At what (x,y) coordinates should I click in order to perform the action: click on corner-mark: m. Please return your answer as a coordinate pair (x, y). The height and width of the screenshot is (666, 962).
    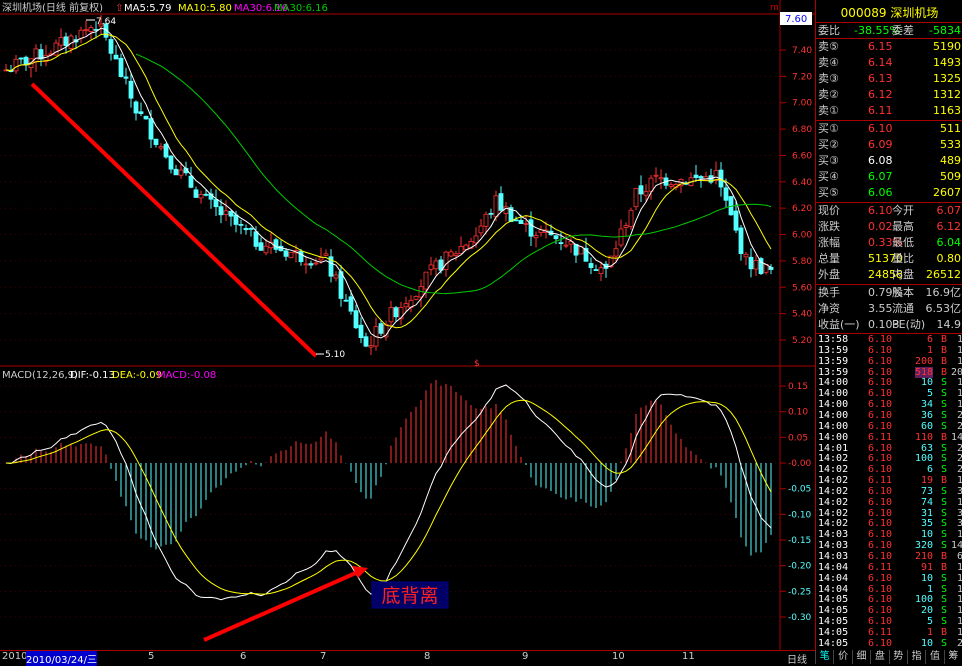
    Looking at the image, I should click on (774, 8).